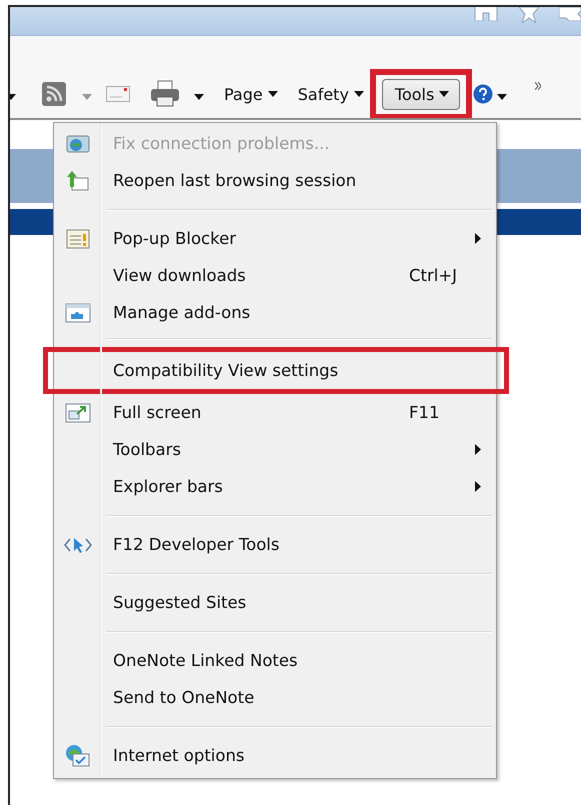 This screenshot has width=581, height=805. What do you see at coordinates (118, 94) in the screenshot?
I see `mail-icon` at bounding box center [118, 94].